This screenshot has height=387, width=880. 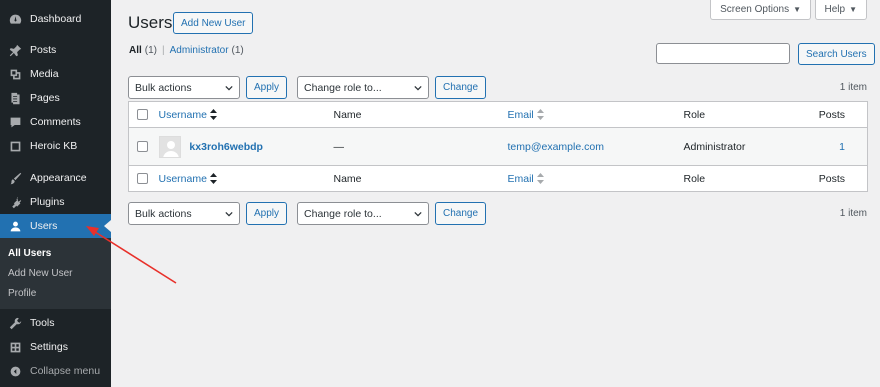 I want to click on help-label: Help, so click(x=835, y=9).